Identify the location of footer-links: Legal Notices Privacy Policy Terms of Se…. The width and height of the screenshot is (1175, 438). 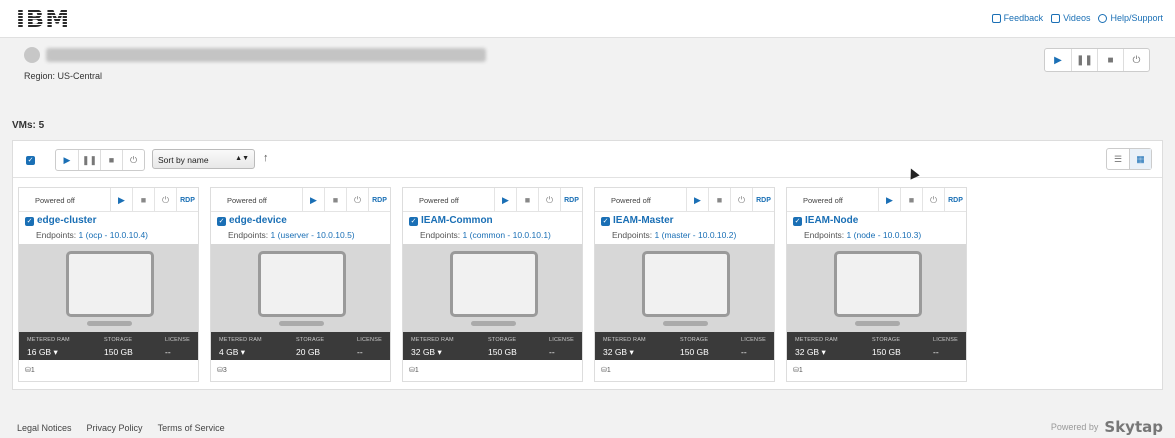
(121, 428).